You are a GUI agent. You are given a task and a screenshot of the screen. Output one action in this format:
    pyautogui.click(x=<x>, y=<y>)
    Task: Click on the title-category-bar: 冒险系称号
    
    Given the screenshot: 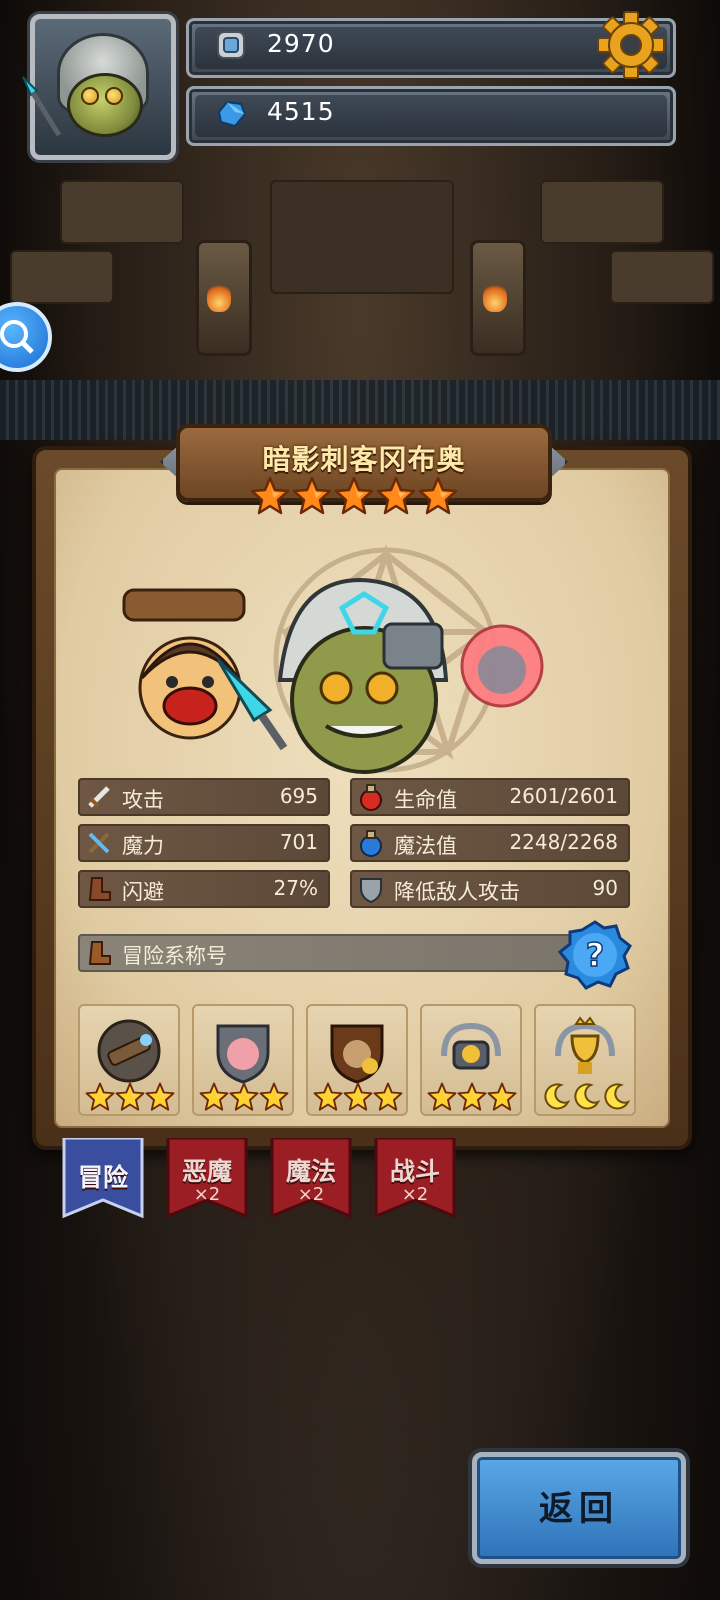 What is the action you would take?
    pyautogui.click(x=338, y=953)
    